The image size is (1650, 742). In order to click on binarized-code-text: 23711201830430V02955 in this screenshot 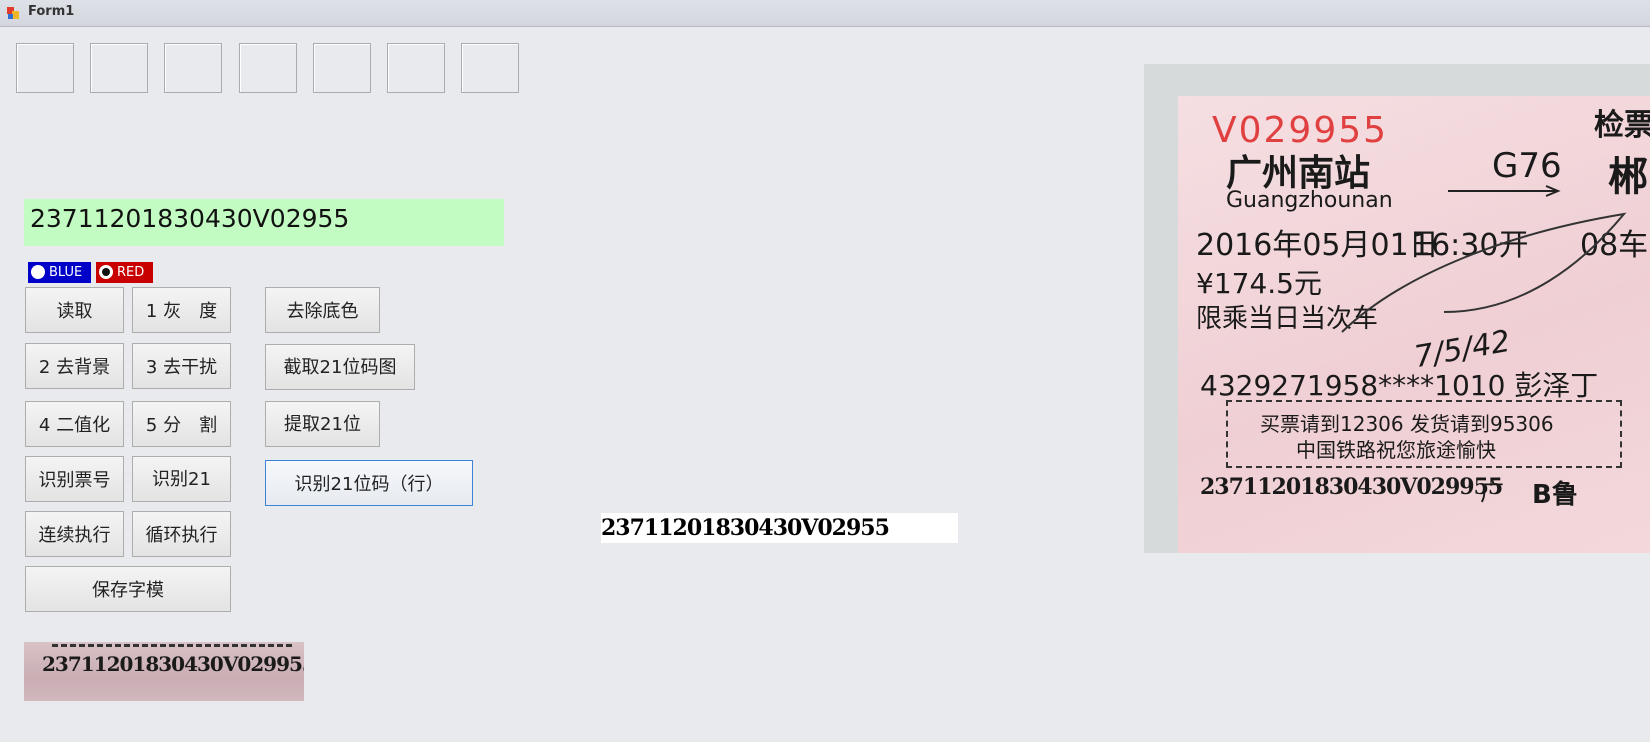, I will do `click(745, 528)`.